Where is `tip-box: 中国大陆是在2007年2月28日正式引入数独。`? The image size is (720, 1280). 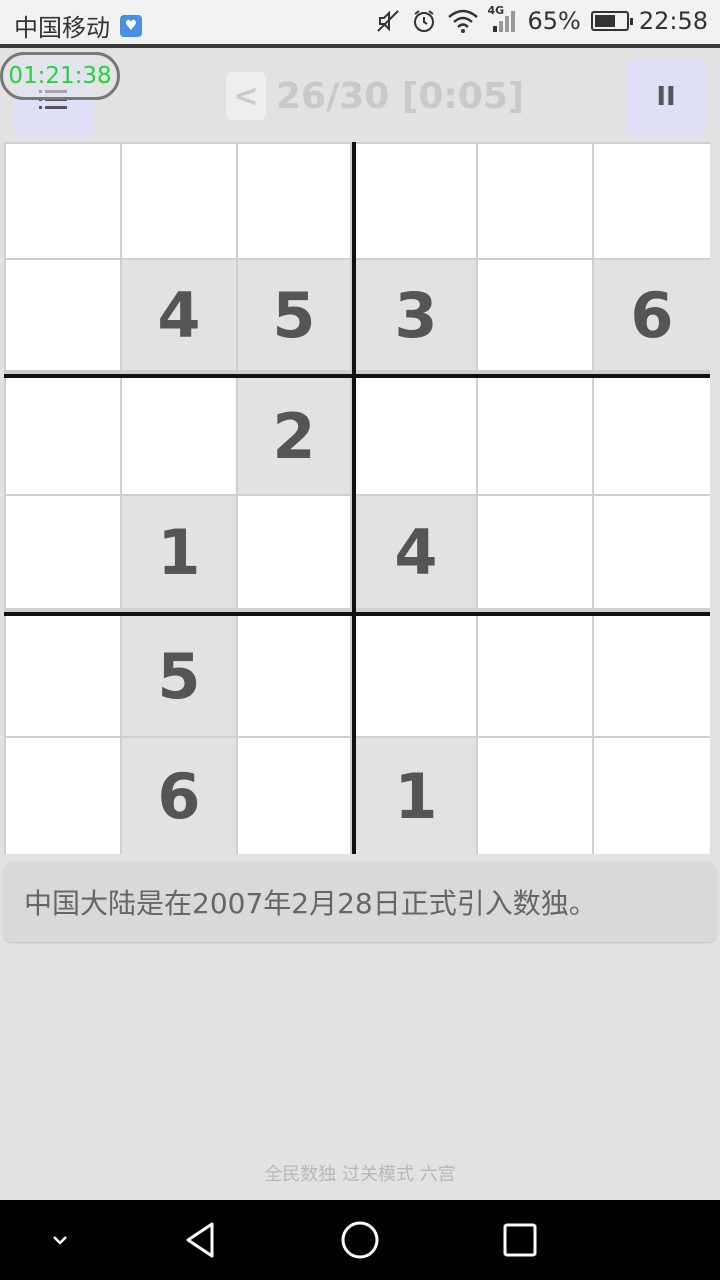
tip-box: 中国大陆是在2007年2月28日正式引入数独。 is located at coordinates (360, 902).